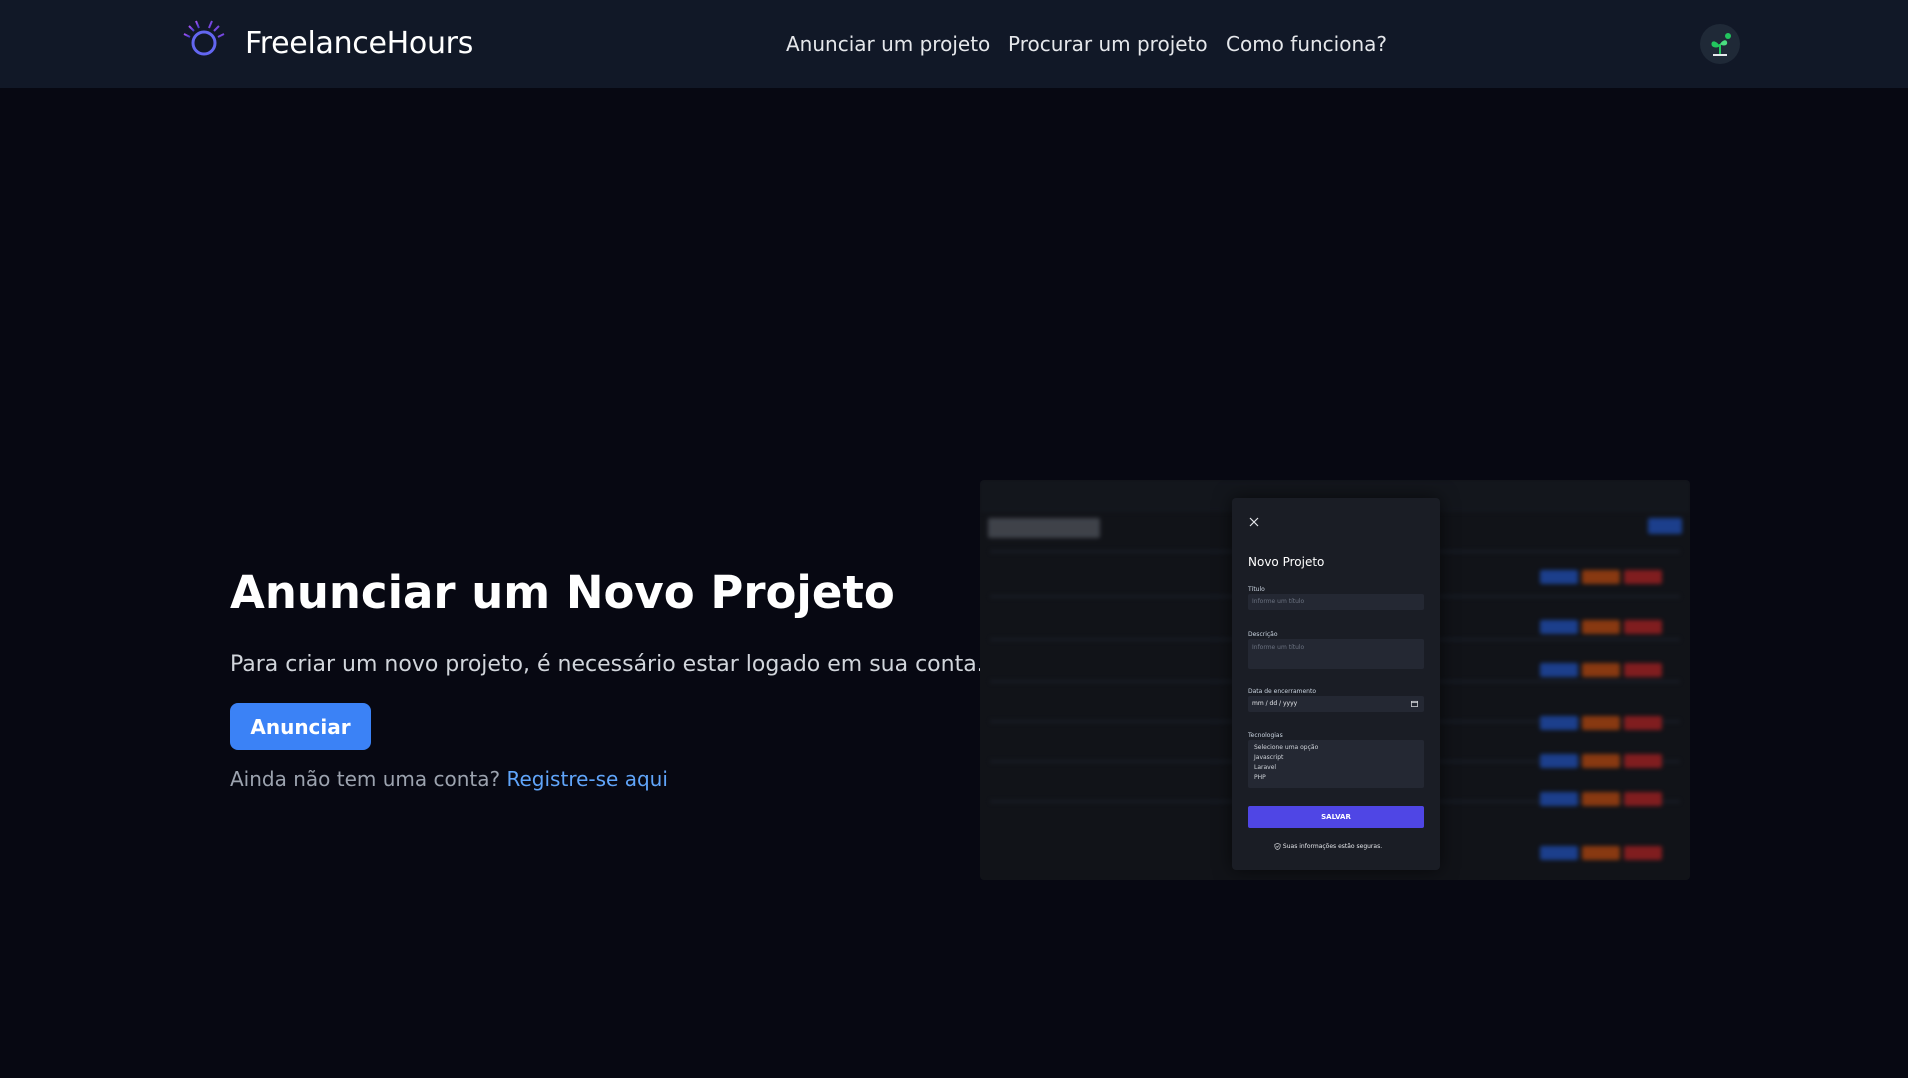 The width and height of the screenshot is (1908, 1078). What do you see at coordinates (562, 592) in the screenshot?
I see `page-title: Anunciar um Novo Projeto` at bounding box center [562, 592].